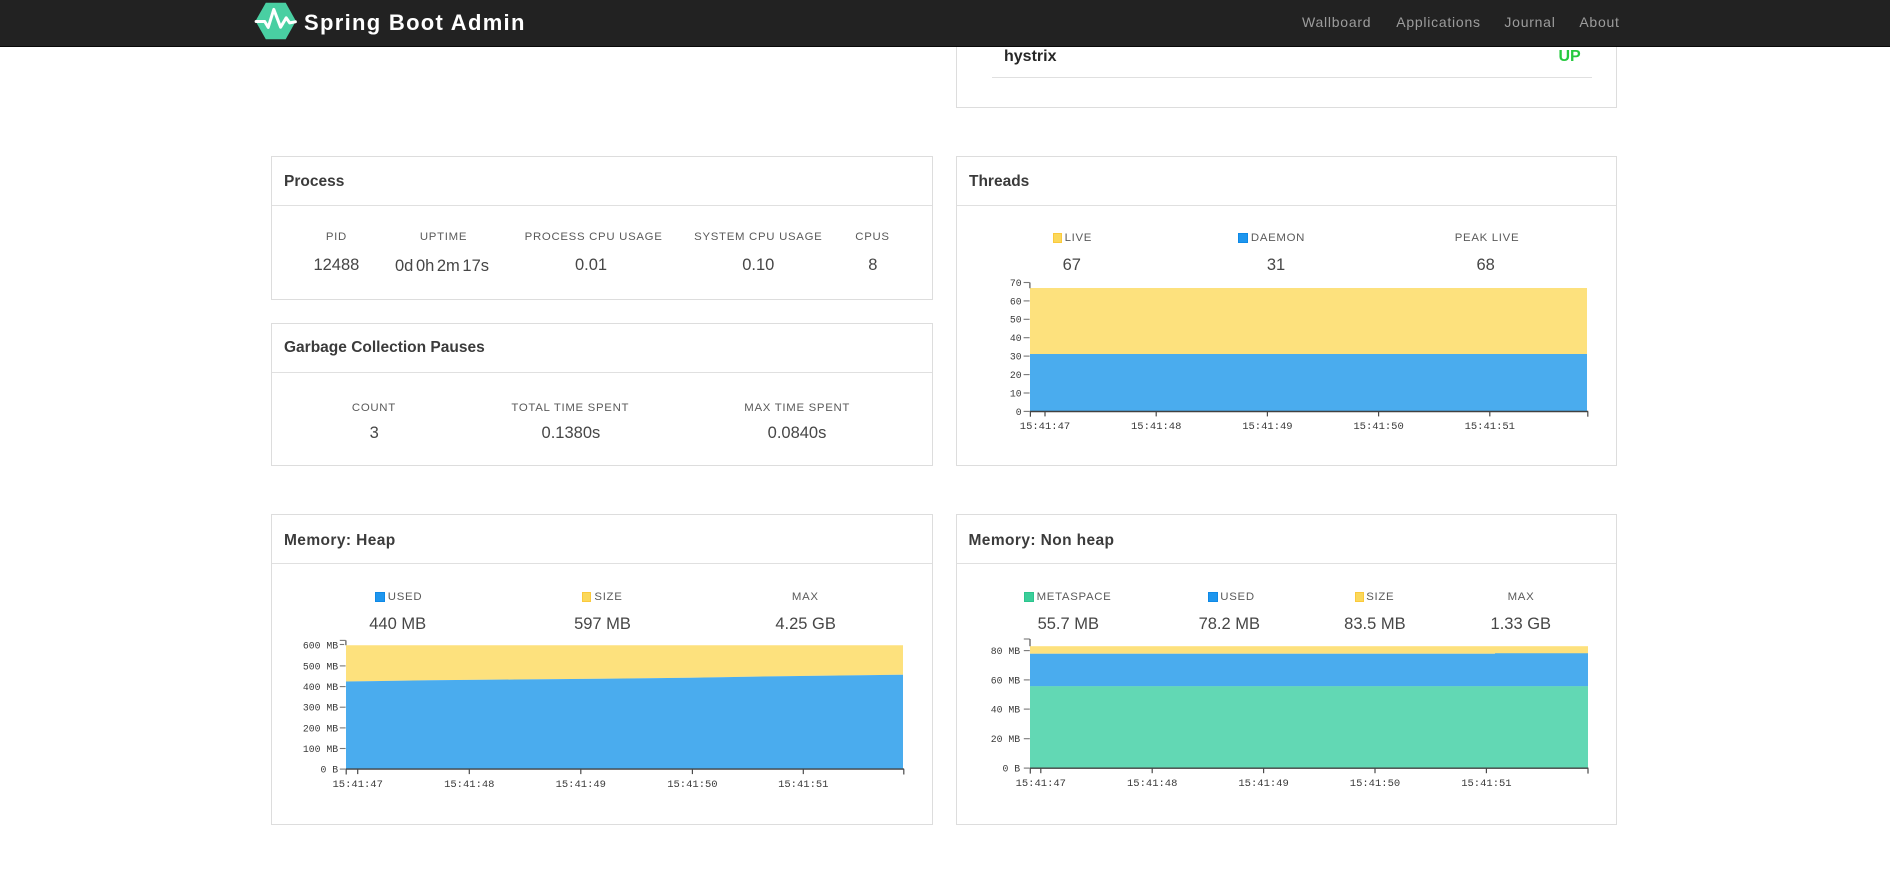 Image resolution: width=1890 pixels, height=892 pixels. What do you see at coordinates (1016, 283) in the screenshot?
I see `svg-text: 70` at bounding box center [1016, 283].